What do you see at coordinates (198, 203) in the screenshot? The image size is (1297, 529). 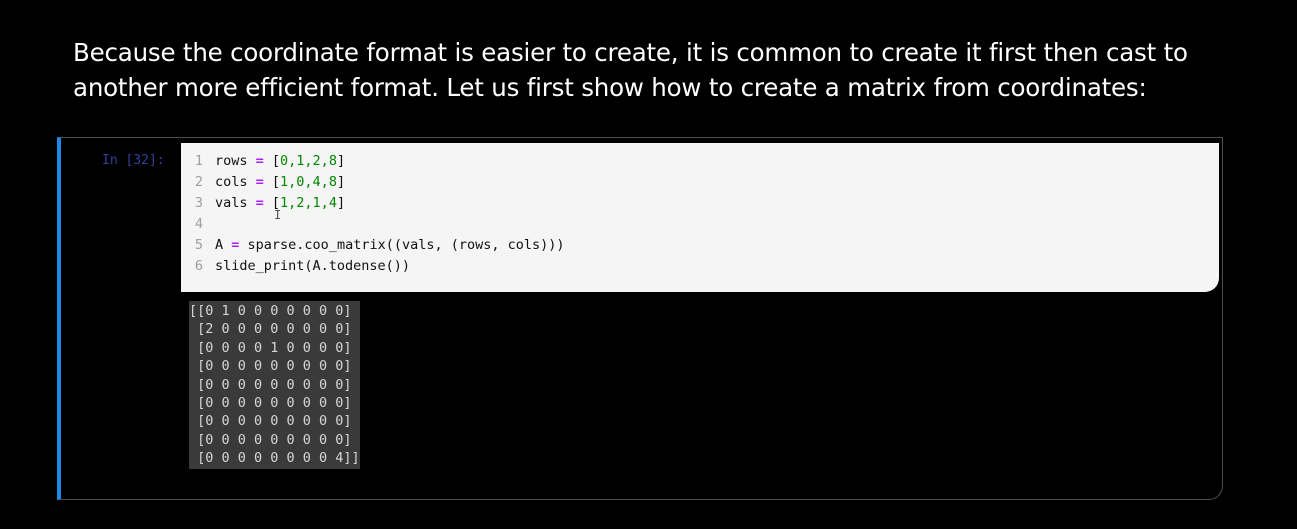 I see `line-number: 3` at bounding box center [198, 203].